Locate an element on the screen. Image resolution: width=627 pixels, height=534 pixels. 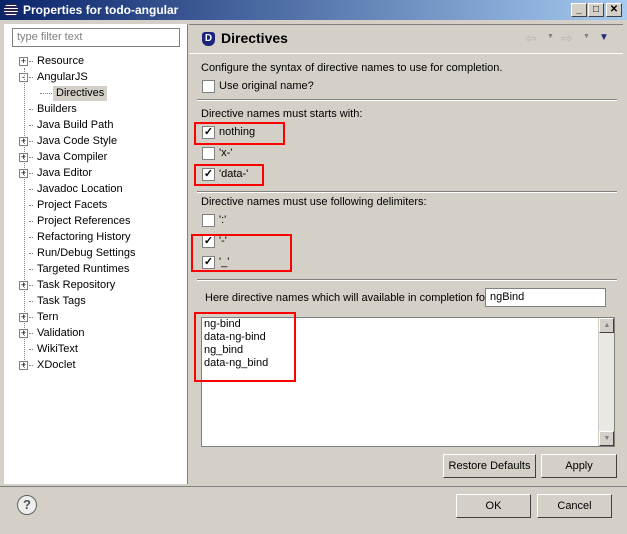
window-title: Properties for todo-angular is located at coordinates (101, 10).